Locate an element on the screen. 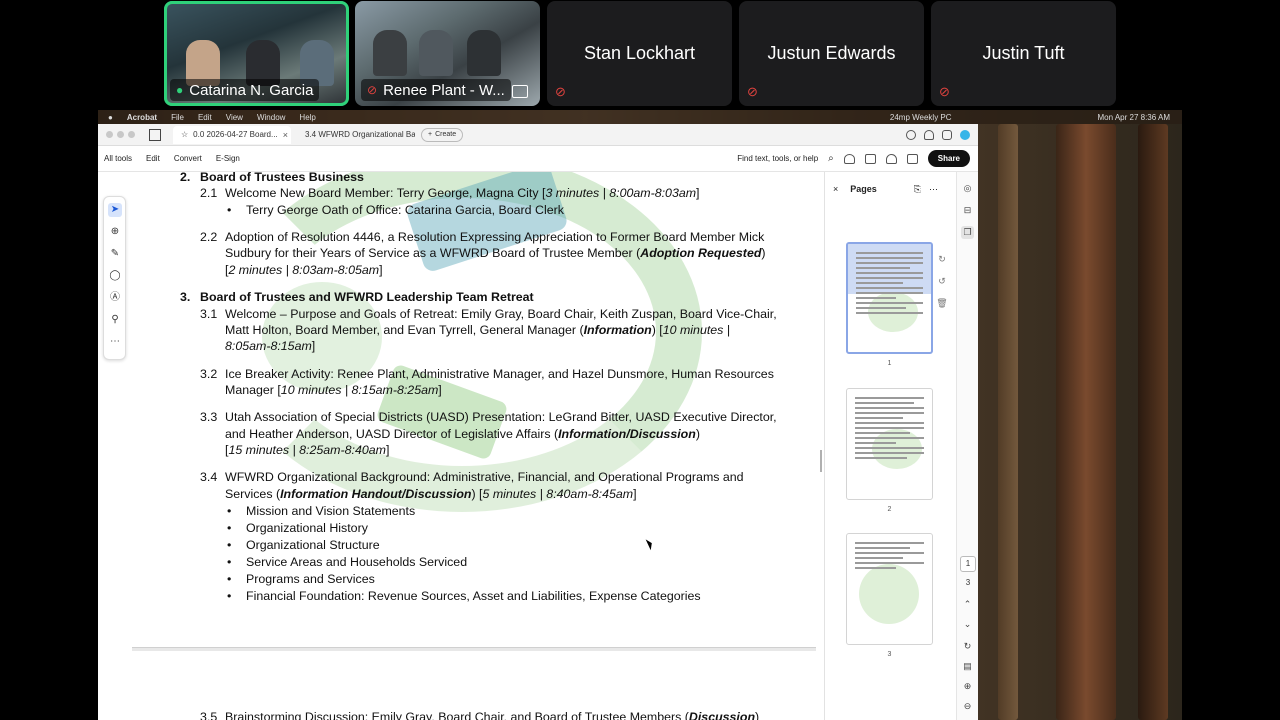 This screenshot has height=720, width=1280. tab-agenda: ☆ 0.0 2026-04-27 Board... × is located at coordinates (232, 134).